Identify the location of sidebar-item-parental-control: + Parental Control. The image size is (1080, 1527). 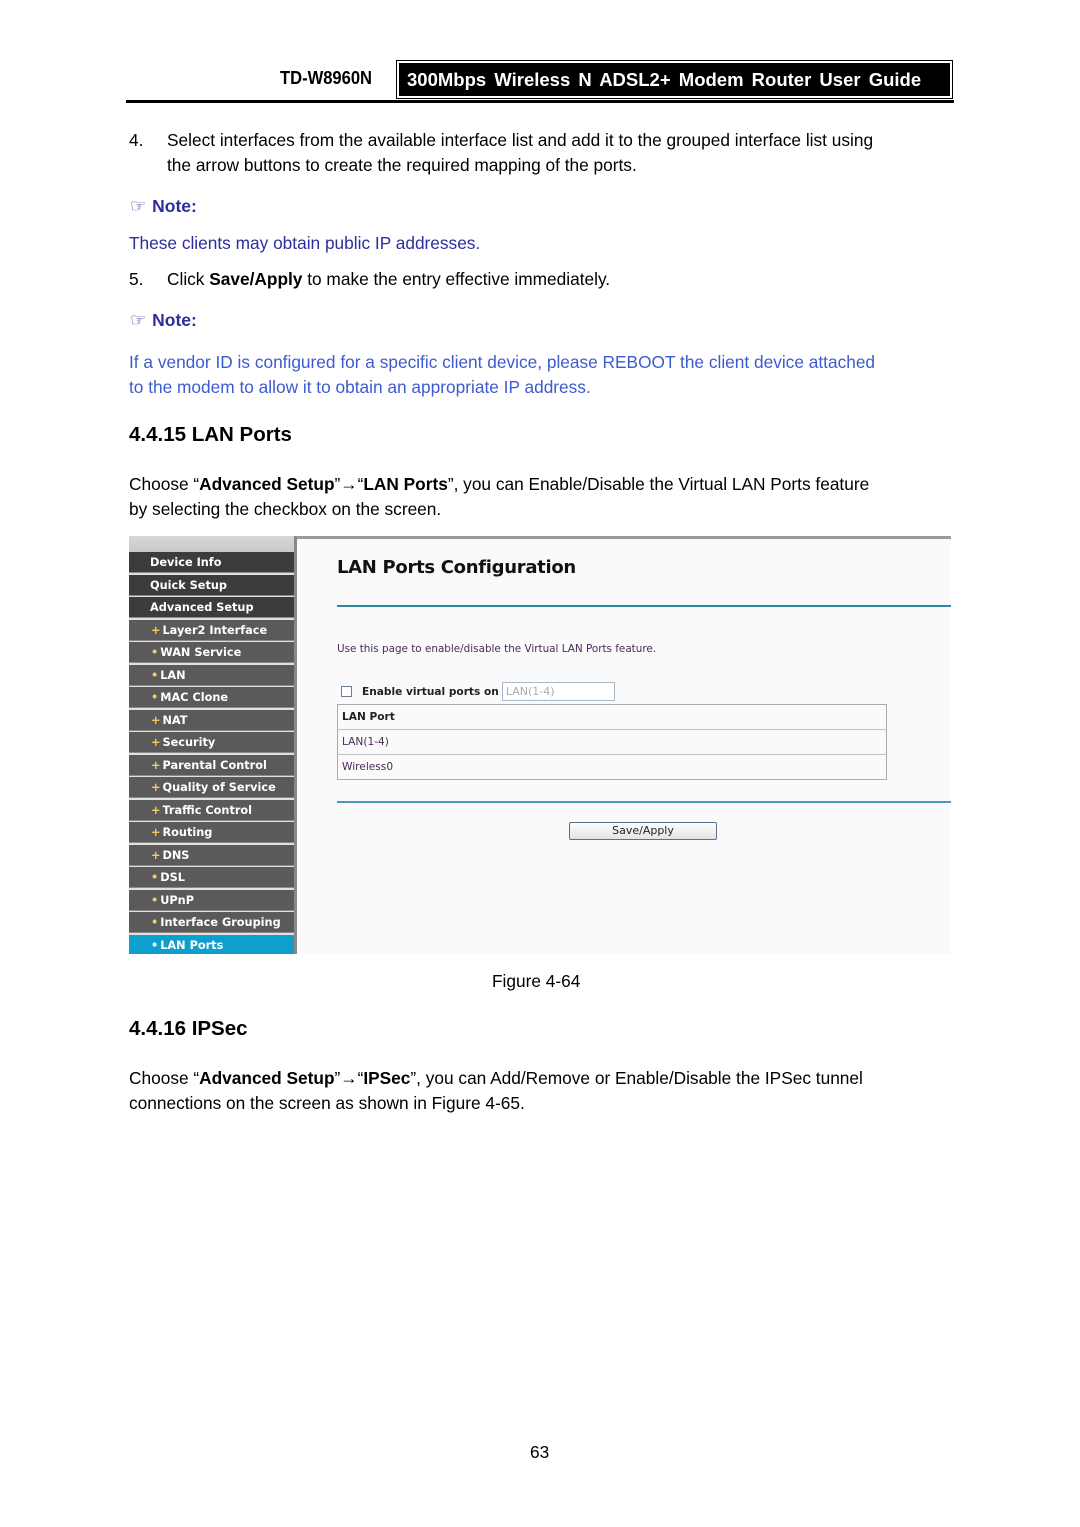
(211, 765).